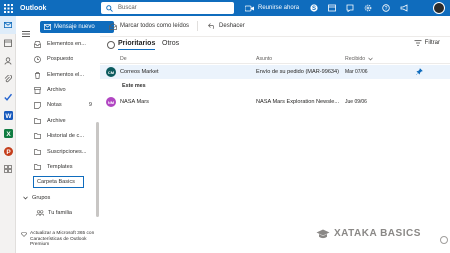  I want to click on select-all-checkbox, so click(111, 45).